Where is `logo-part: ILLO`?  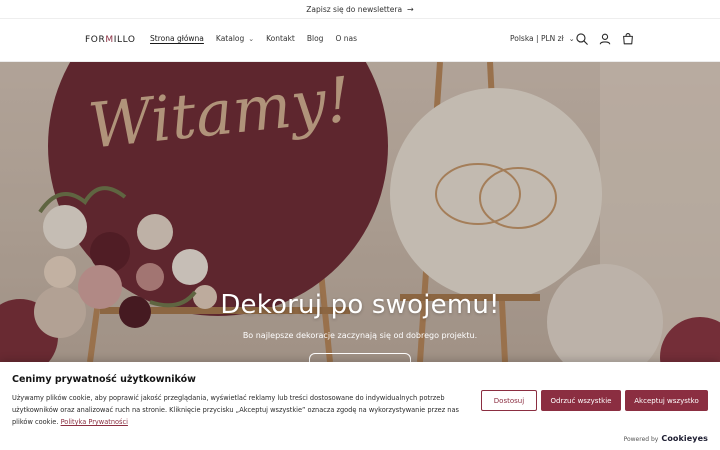 logo-part: ILLO is located at coordinates (124, 40).